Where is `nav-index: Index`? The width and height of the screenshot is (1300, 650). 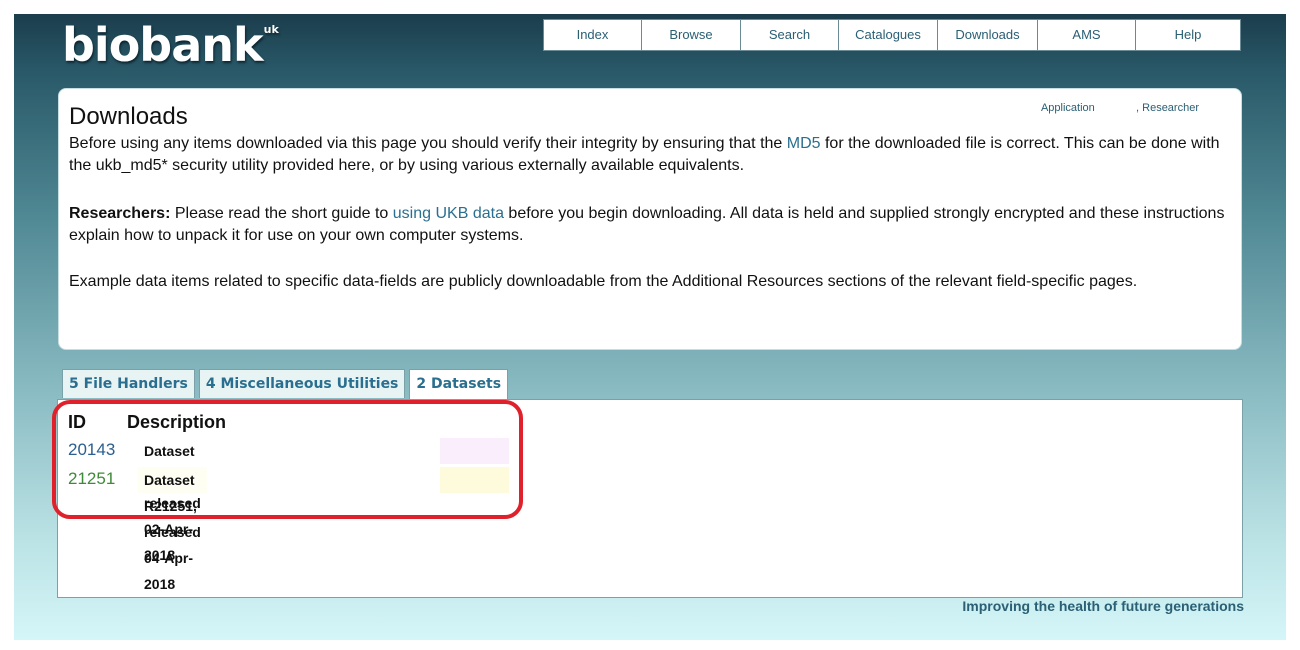
nav-index: Index is located at coordinates (593, 35).